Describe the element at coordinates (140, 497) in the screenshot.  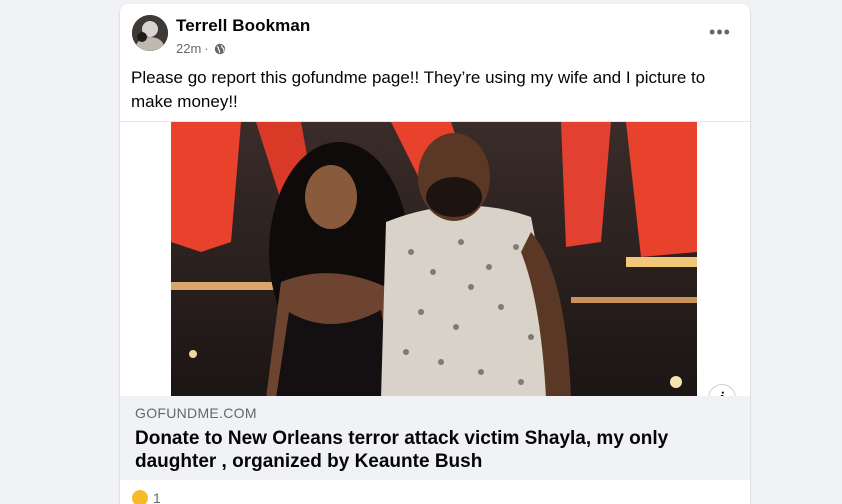
I see `emoji-reaction-icon` at that location.